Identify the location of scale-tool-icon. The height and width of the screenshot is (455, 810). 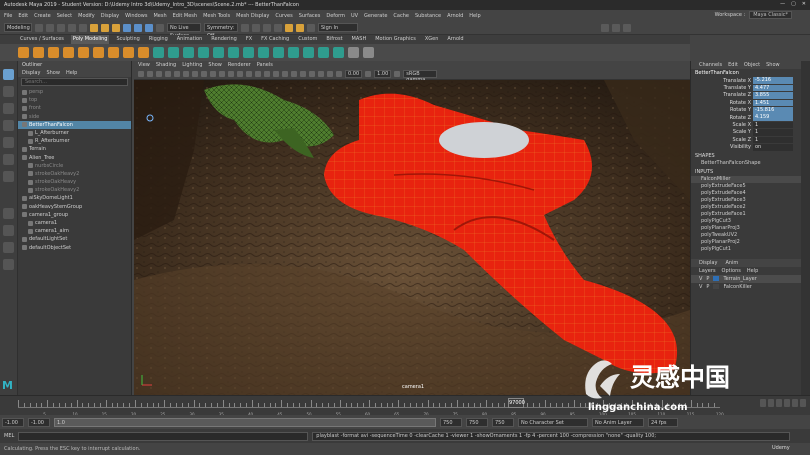
(8, 159).